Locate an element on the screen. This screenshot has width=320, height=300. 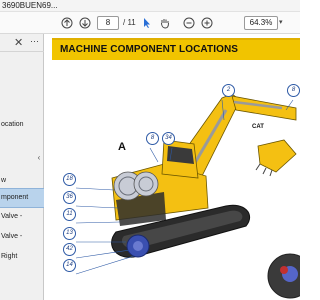
sidebar-item-valve-2: Valve - is located at coordinates (22, 236).